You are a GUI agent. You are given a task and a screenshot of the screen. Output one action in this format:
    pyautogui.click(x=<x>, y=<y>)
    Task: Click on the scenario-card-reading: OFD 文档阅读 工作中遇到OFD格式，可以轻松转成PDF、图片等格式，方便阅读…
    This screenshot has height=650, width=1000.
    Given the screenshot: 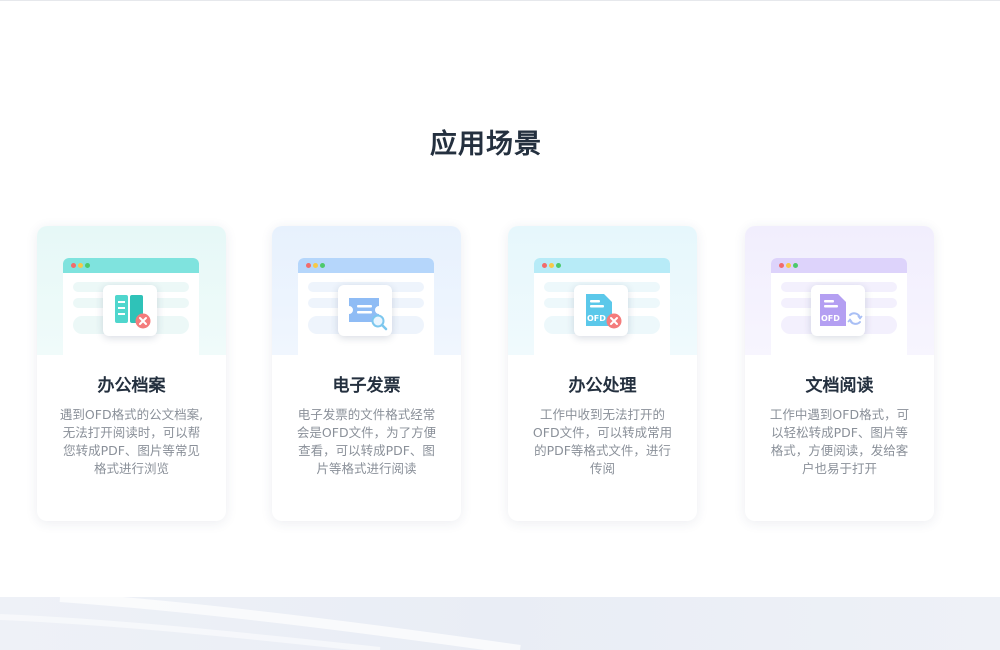 What is the action you would take?
    pyautogui.click(x=839, y=373)
    